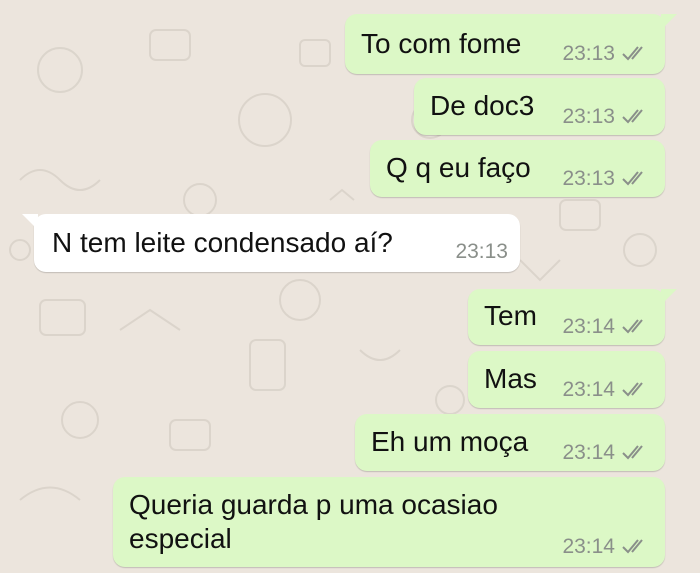 The height and width of the screenshot is (573, 700). I want to click on outgoing-message: Eh um moça 23:14, so click(510, 442).